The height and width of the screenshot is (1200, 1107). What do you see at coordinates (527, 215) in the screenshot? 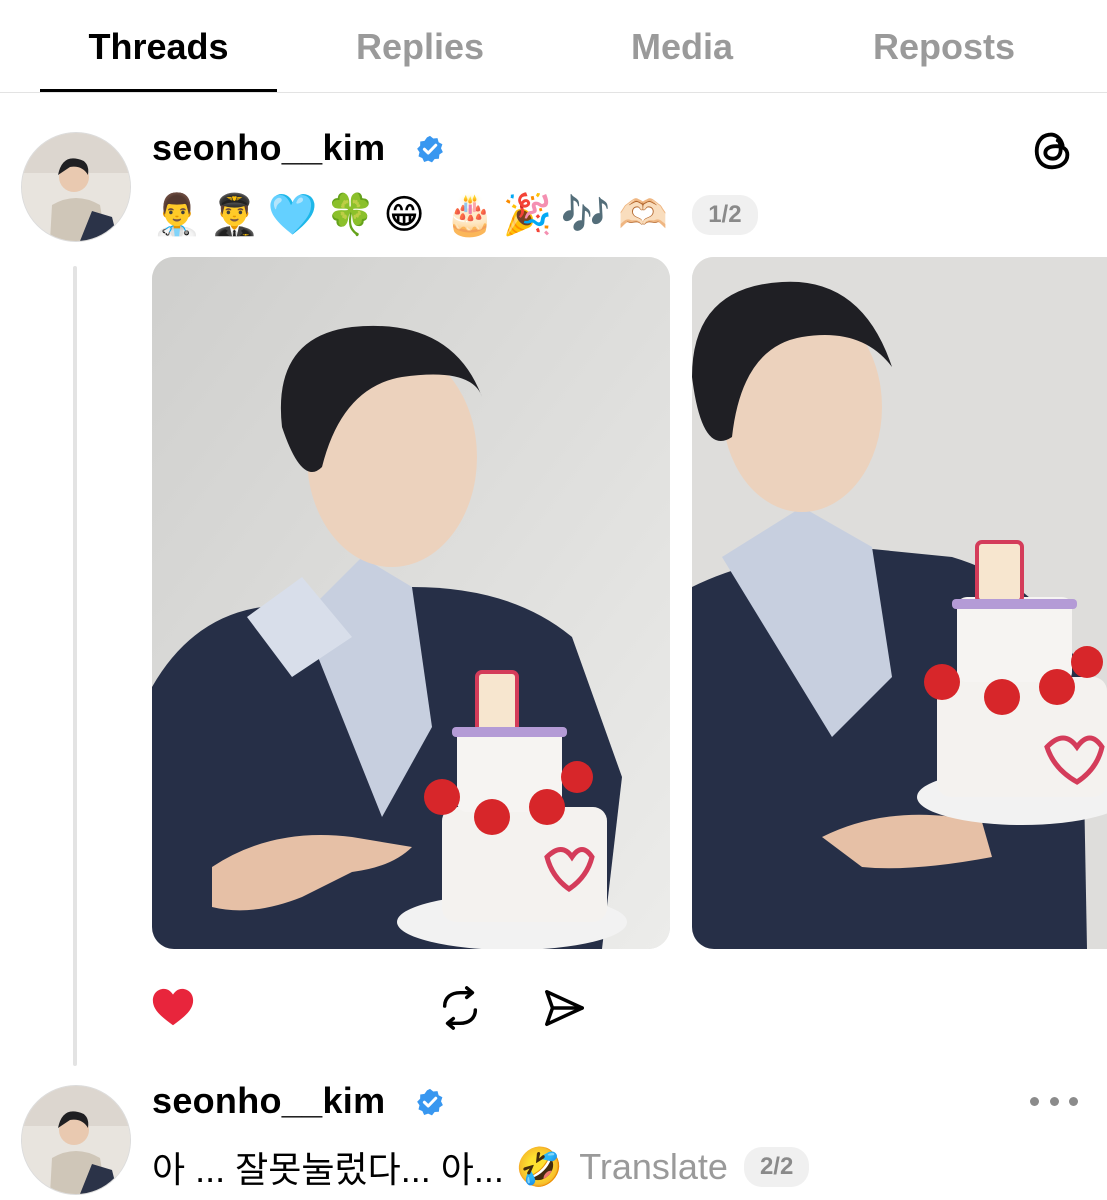
I see `emoji: 🎉` at bounding box center [527, 215].